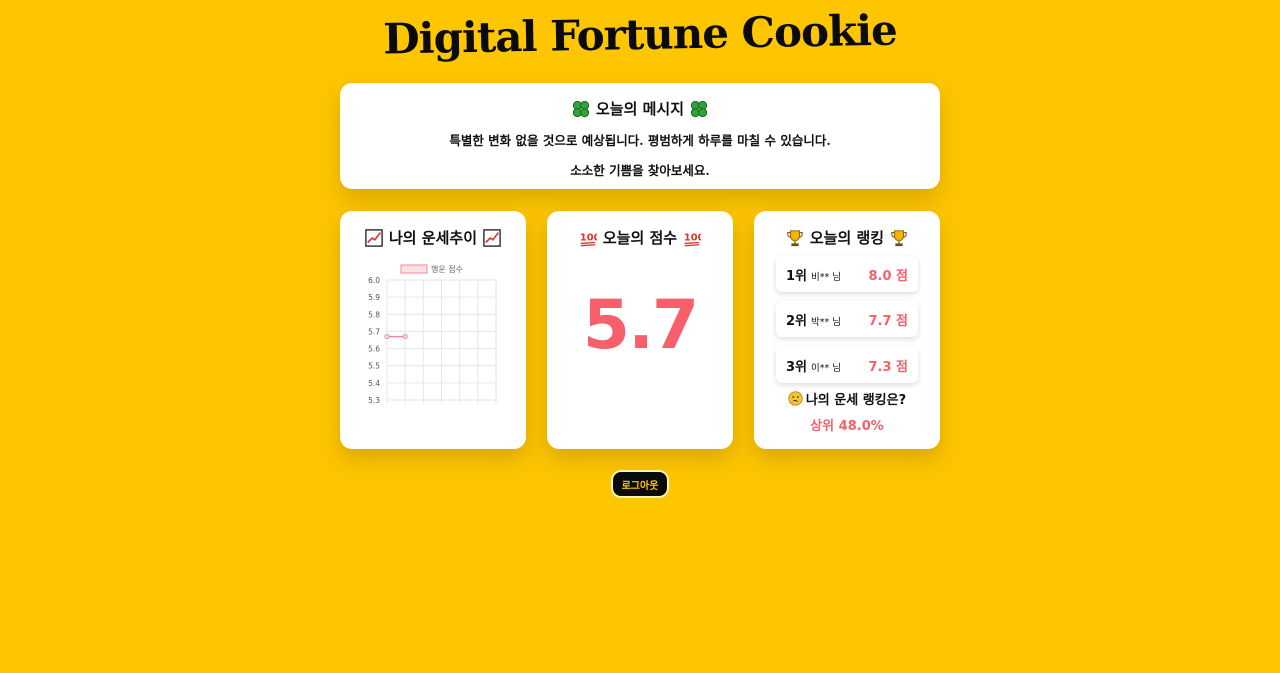 Image resolution: width=1280 pixels, height=673 pixels. What do you see at coordinates (374, 280) in the screenshot?
I see `y-tick-label: 6.0` at bounding box center [374, 280].